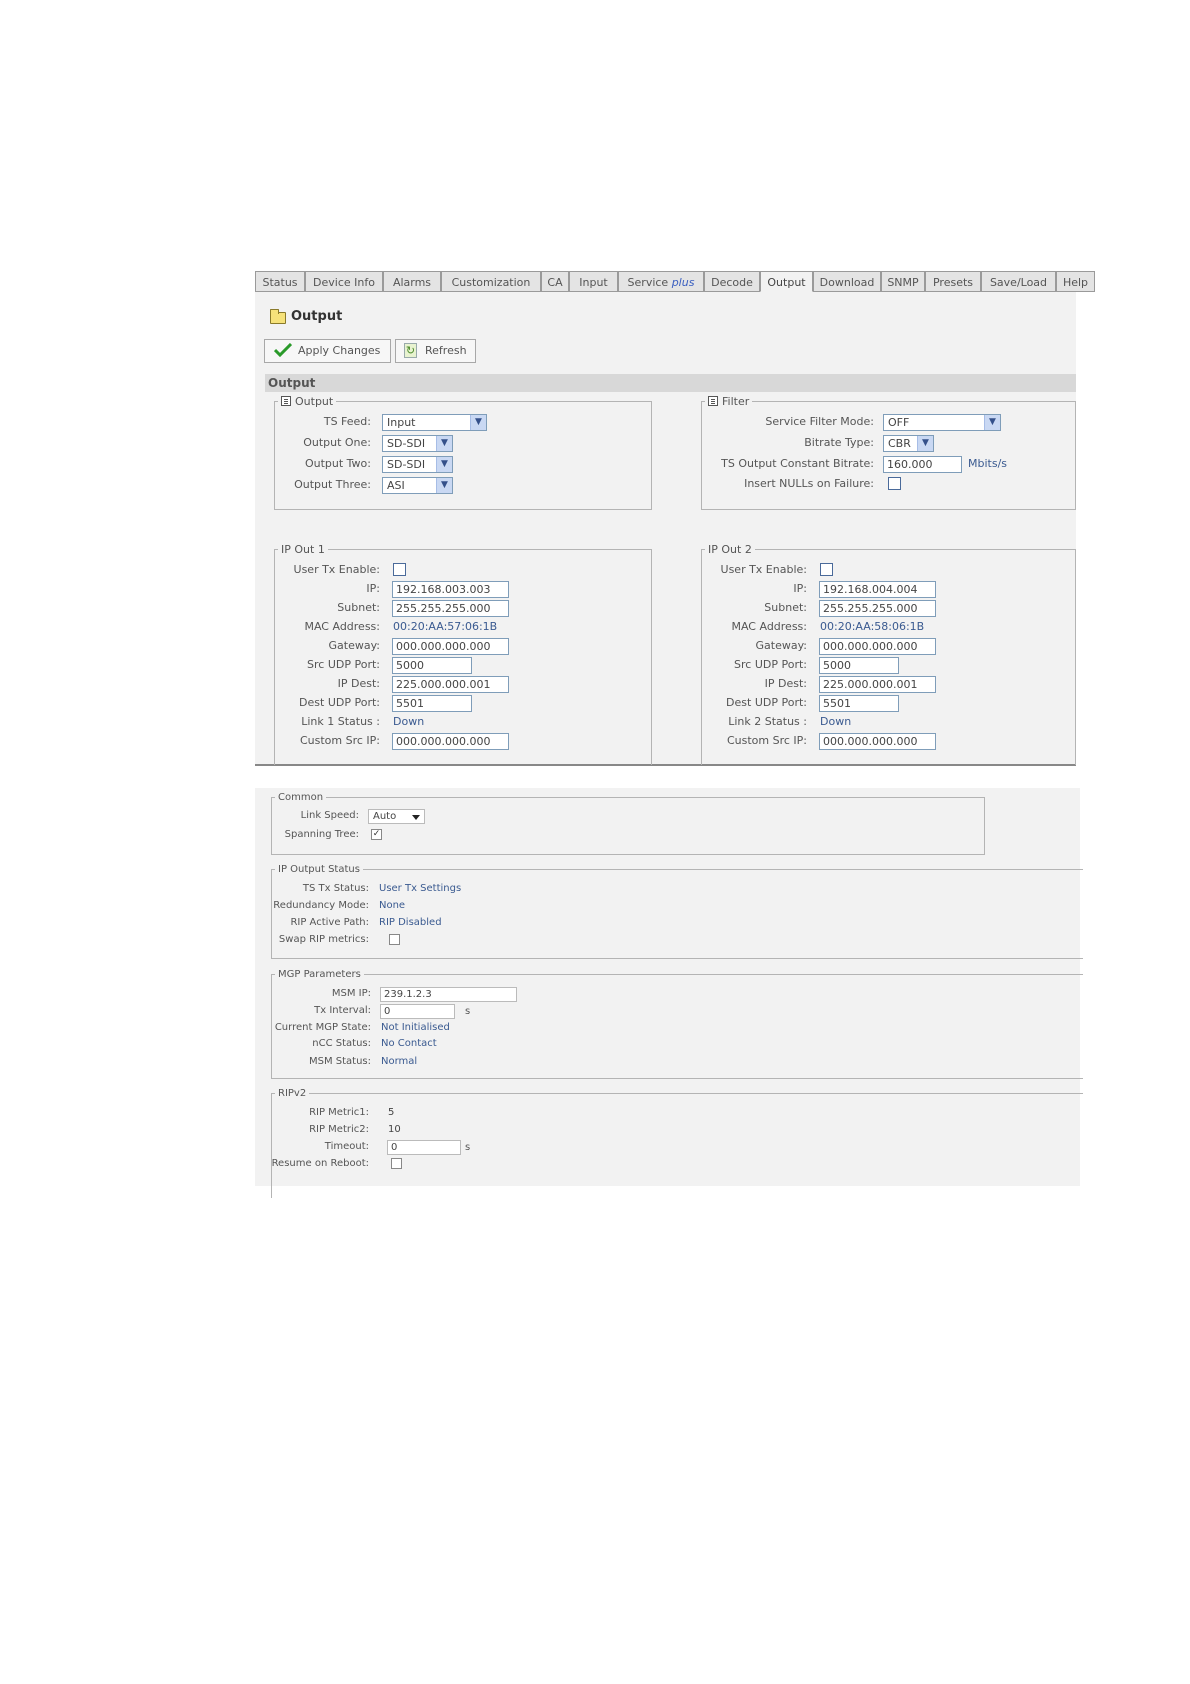 The image size is (1190, 1684). I want to click on ip2-ip-dest-input: 225.000.000.001, so click(877, 684).